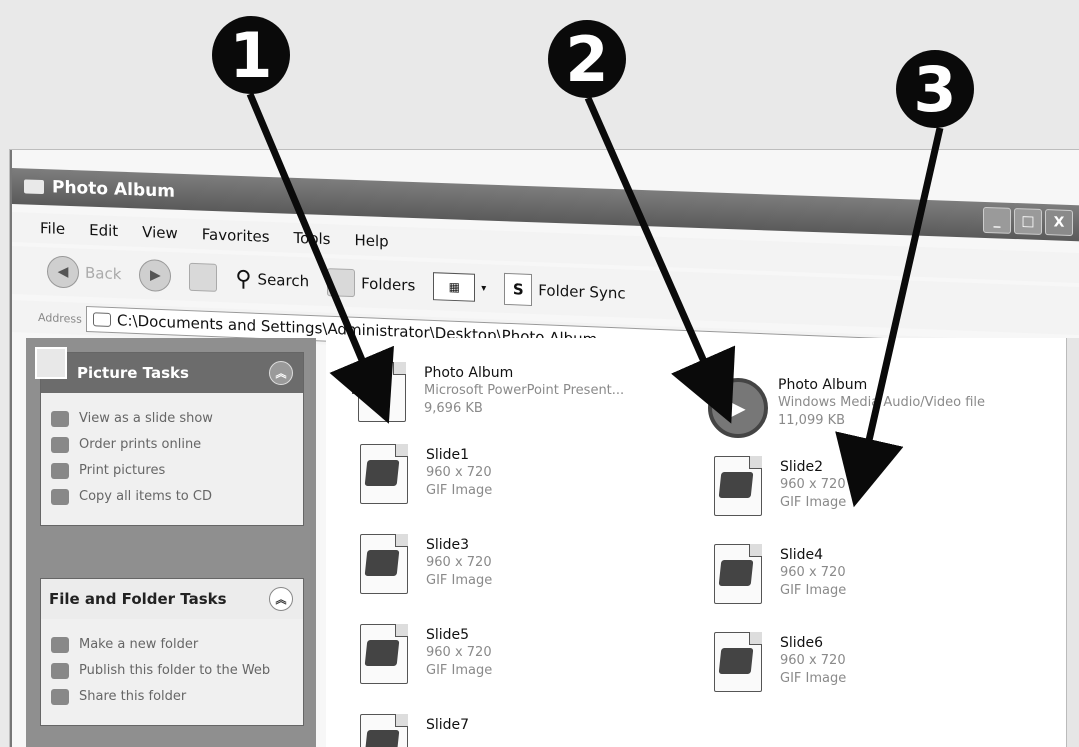 This screenshot has width=1079, height=747. I want to click on views-dropdown-icon: ▾, so click(484, 288).